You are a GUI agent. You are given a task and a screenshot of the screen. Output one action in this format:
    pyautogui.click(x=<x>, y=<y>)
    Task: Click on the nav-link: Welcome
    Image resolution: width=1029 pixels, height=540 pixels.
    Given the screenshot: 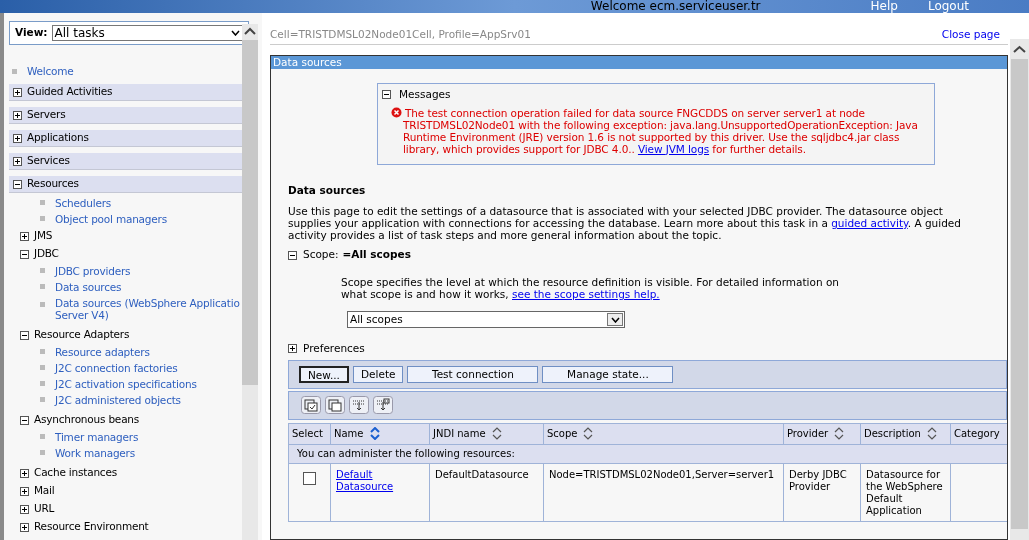 What is the action you would take?
    pyautogui.click(x=50, y=71)
    